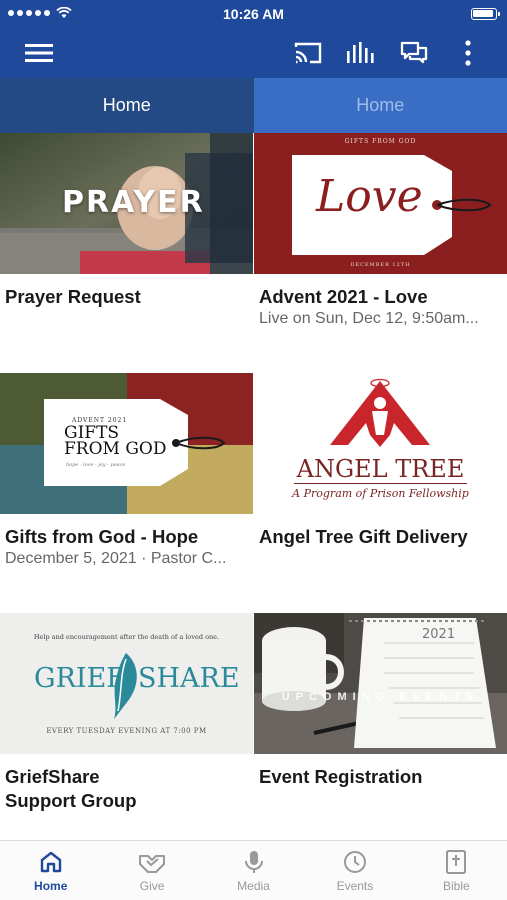 The height and width of the screenshot is (900, 507). What do you see at coordinates (96, 465) in the screenshot?
I see `gifts-thumb-footer: hope · love · joy · peace` at bounding box center [96, 465].